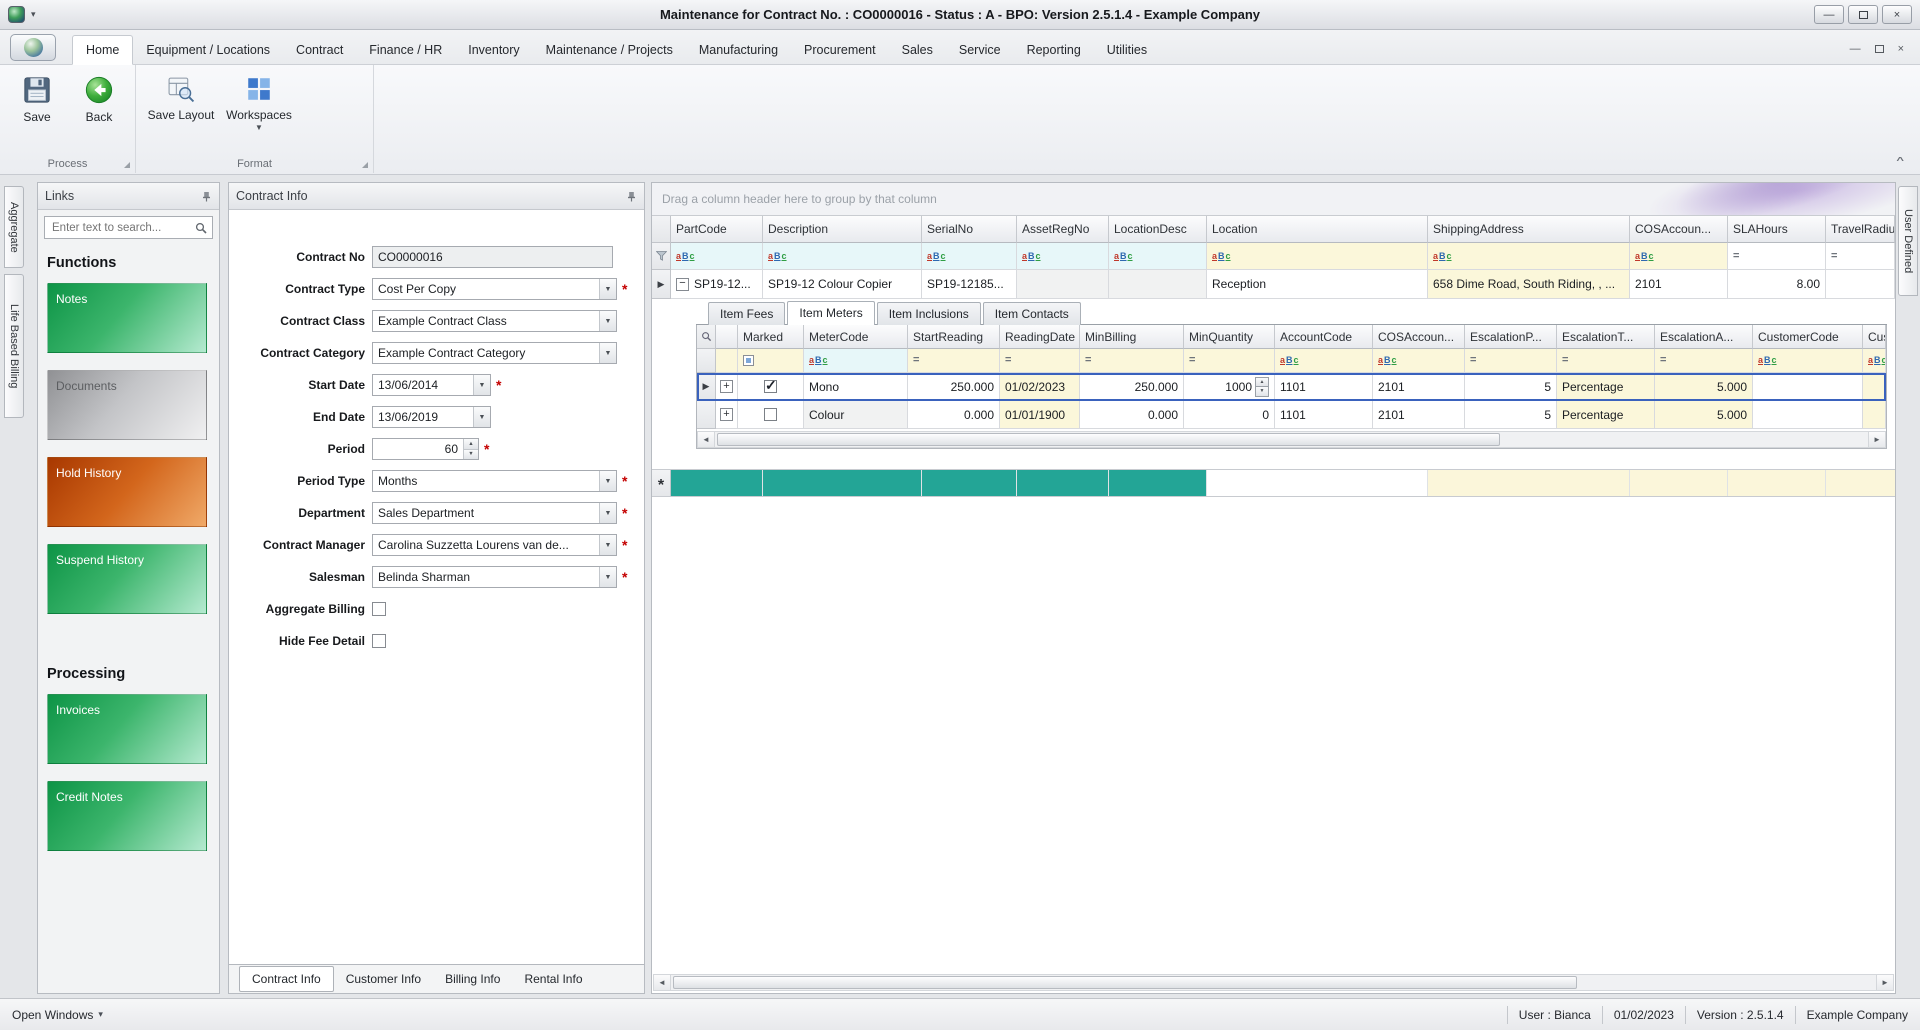 The image size is (1920, 1030). Describe the element at coordinates (494, 545) in the screenshot. I see `contract-manager-select: Carolina Suzzetta Lourens van de... ▼` at that location.